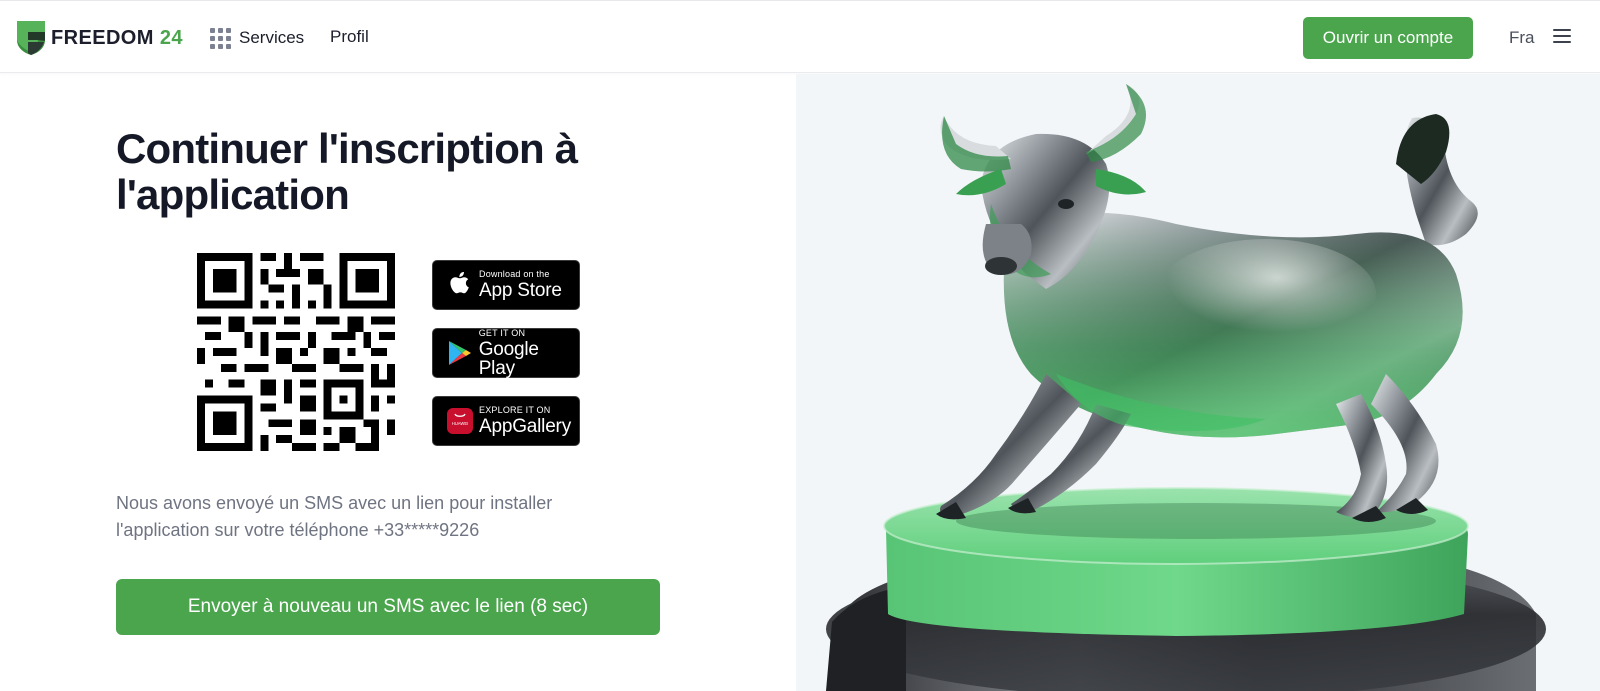 The height and width of the screenshot is (691, 1600). I want to click on google-play-icon, so click(460, 353).